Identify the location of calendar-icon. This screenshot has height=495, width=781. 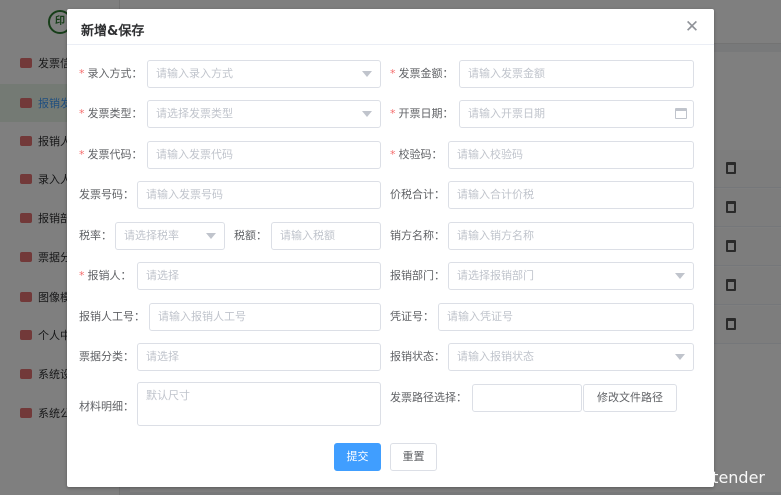
(681, 113).